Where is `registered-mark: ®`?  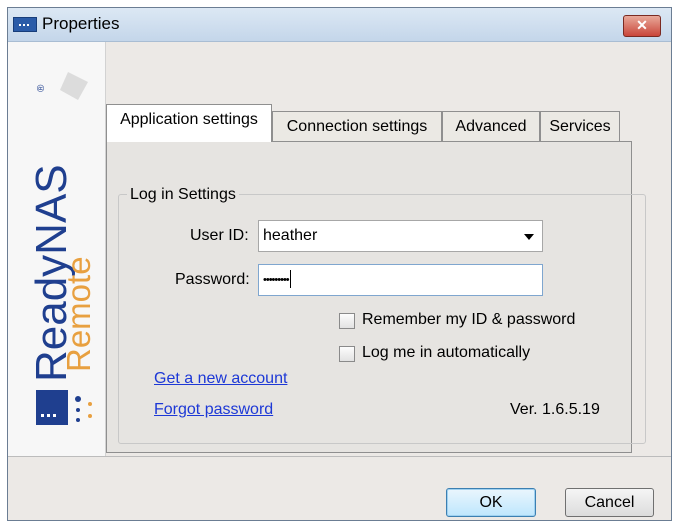
registered-mark: ® is located at coordinates (41, 88).